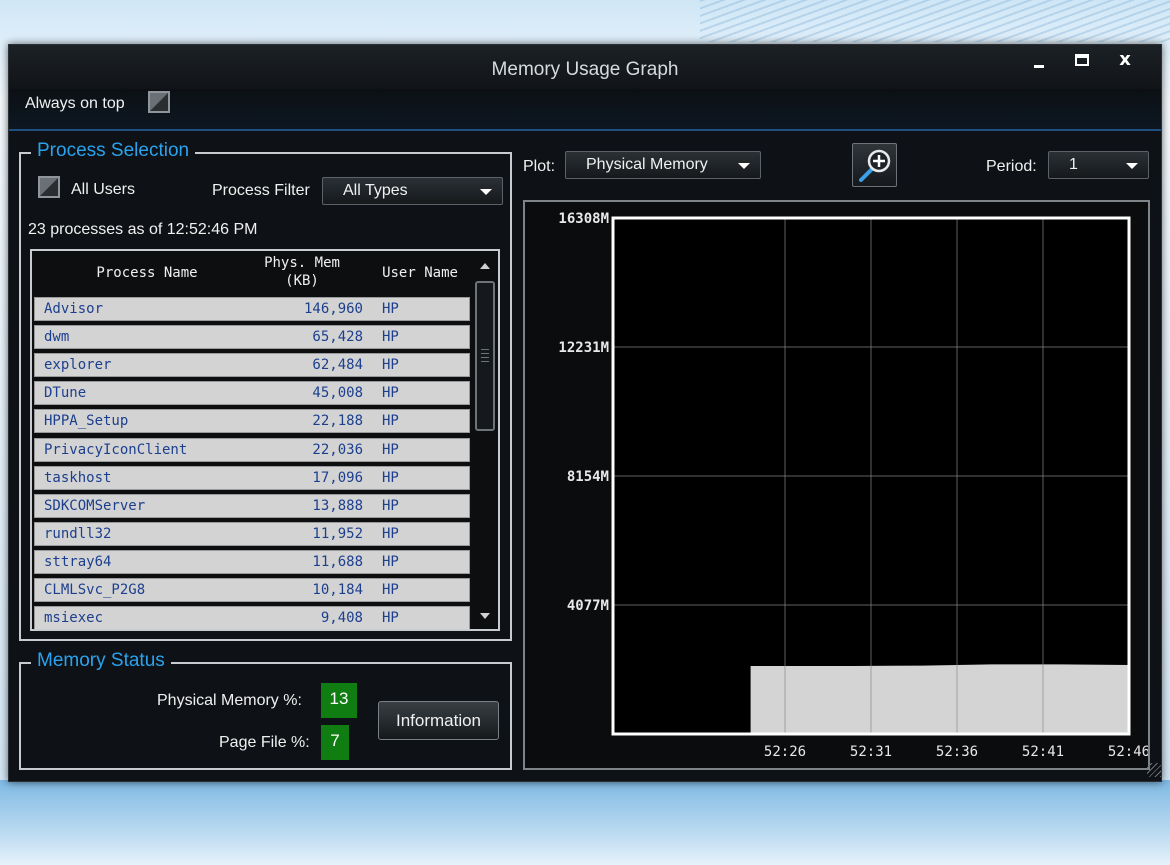  What do you see at coordinates (252, 477) in the screenshot?
I see `table-row: taskhost 17,096 HP` at bounding box center [252, 477].